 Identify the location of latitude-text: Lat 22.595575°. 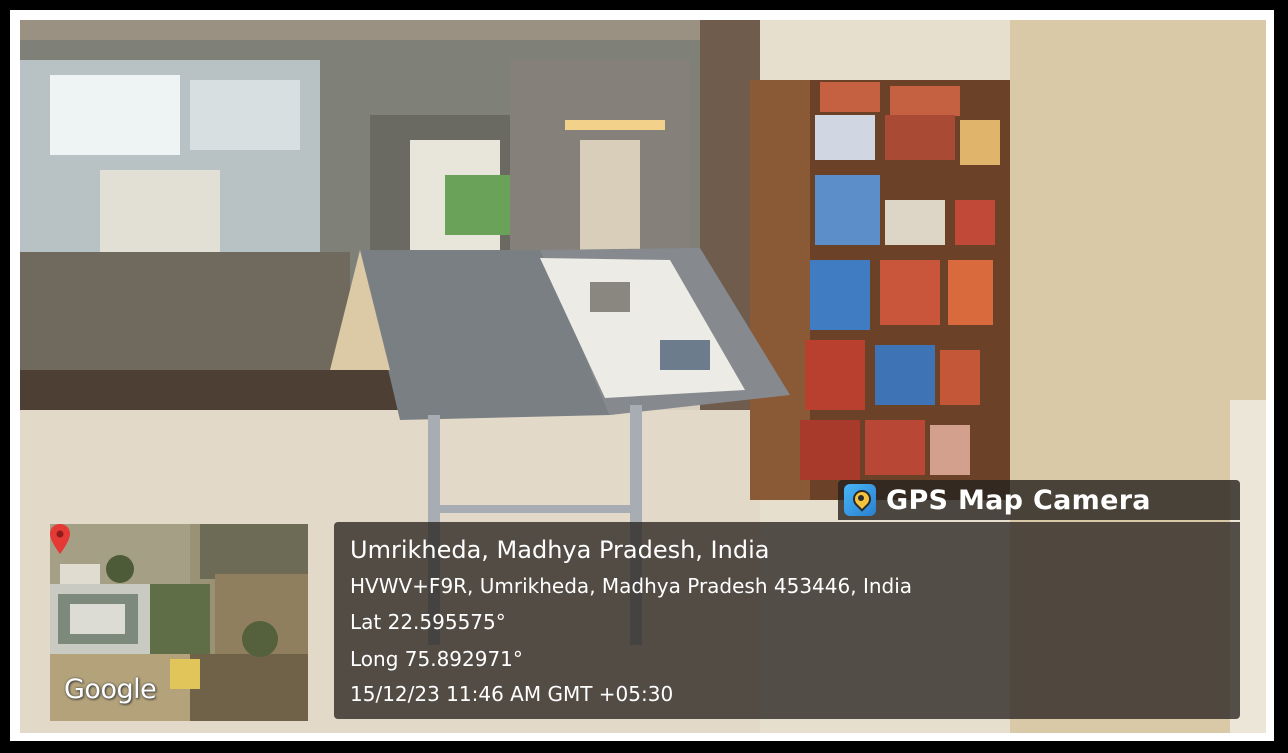
(428, 622).